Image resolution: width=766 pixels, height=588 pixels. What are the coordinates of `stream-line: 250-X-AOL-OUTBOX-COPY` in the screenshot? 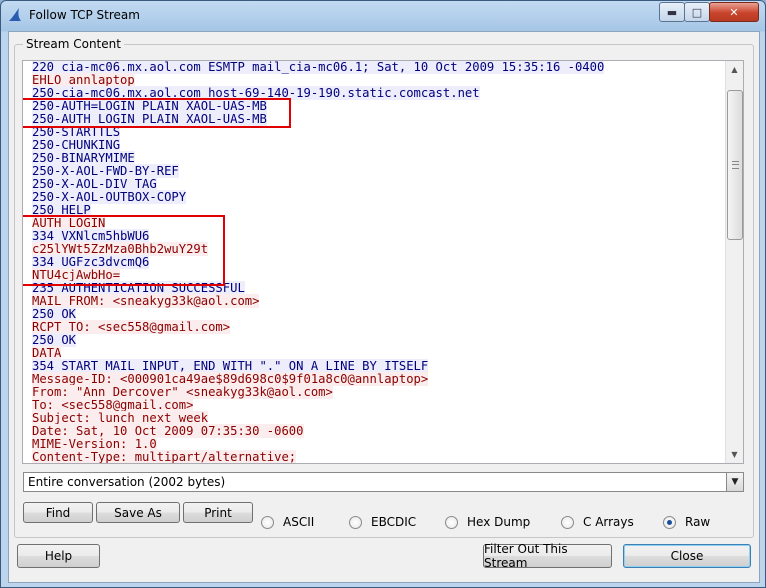 It's located at (318, 197).